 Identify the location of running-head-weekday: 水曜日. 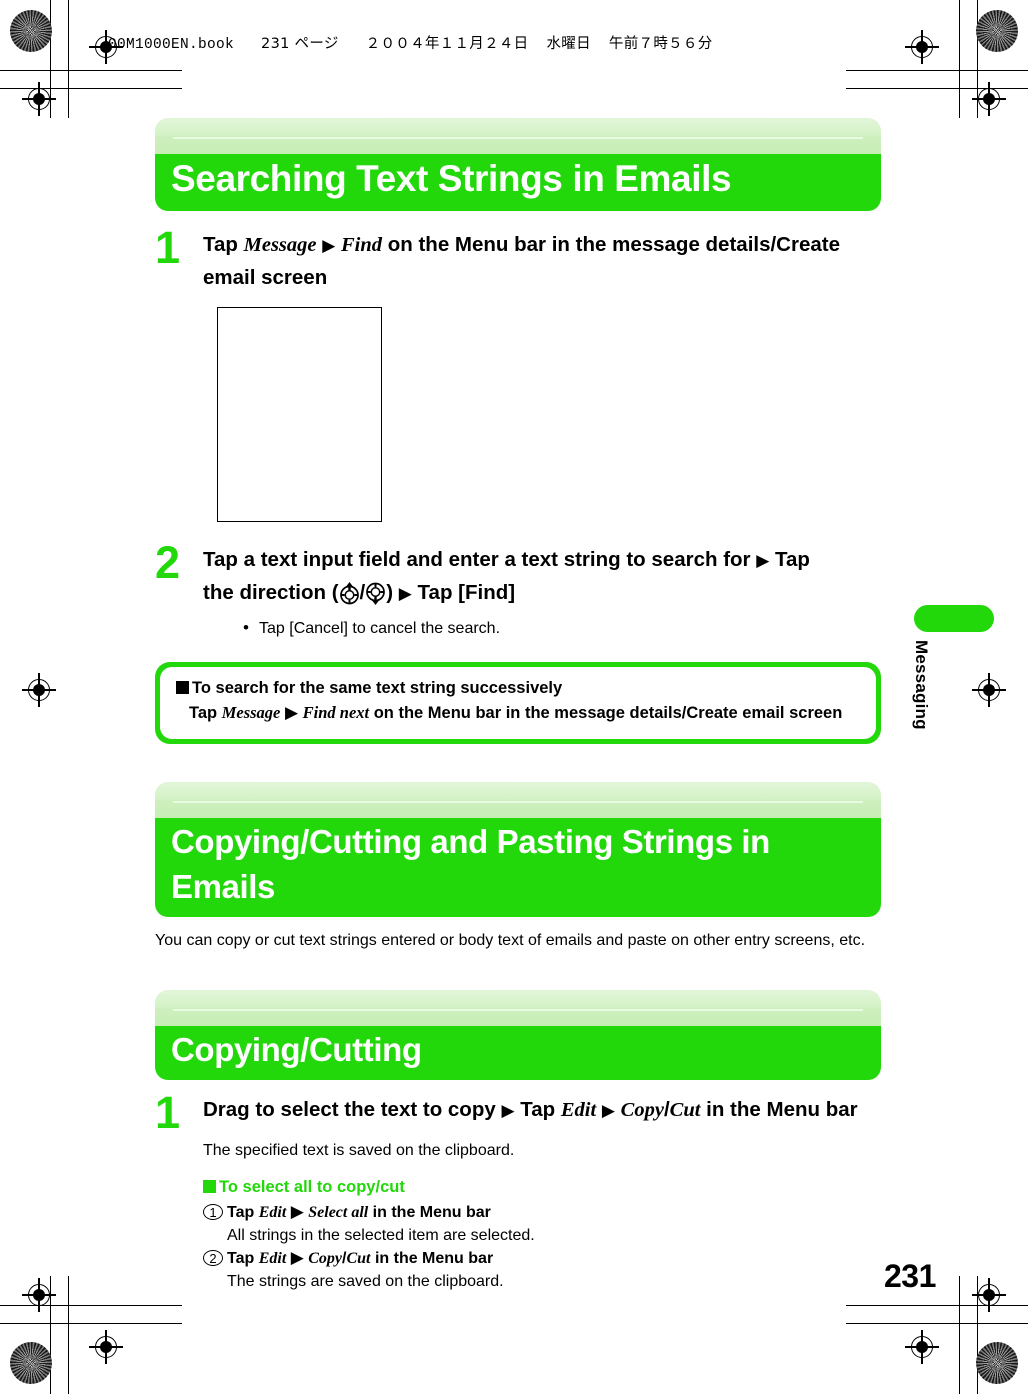
(568, 44).